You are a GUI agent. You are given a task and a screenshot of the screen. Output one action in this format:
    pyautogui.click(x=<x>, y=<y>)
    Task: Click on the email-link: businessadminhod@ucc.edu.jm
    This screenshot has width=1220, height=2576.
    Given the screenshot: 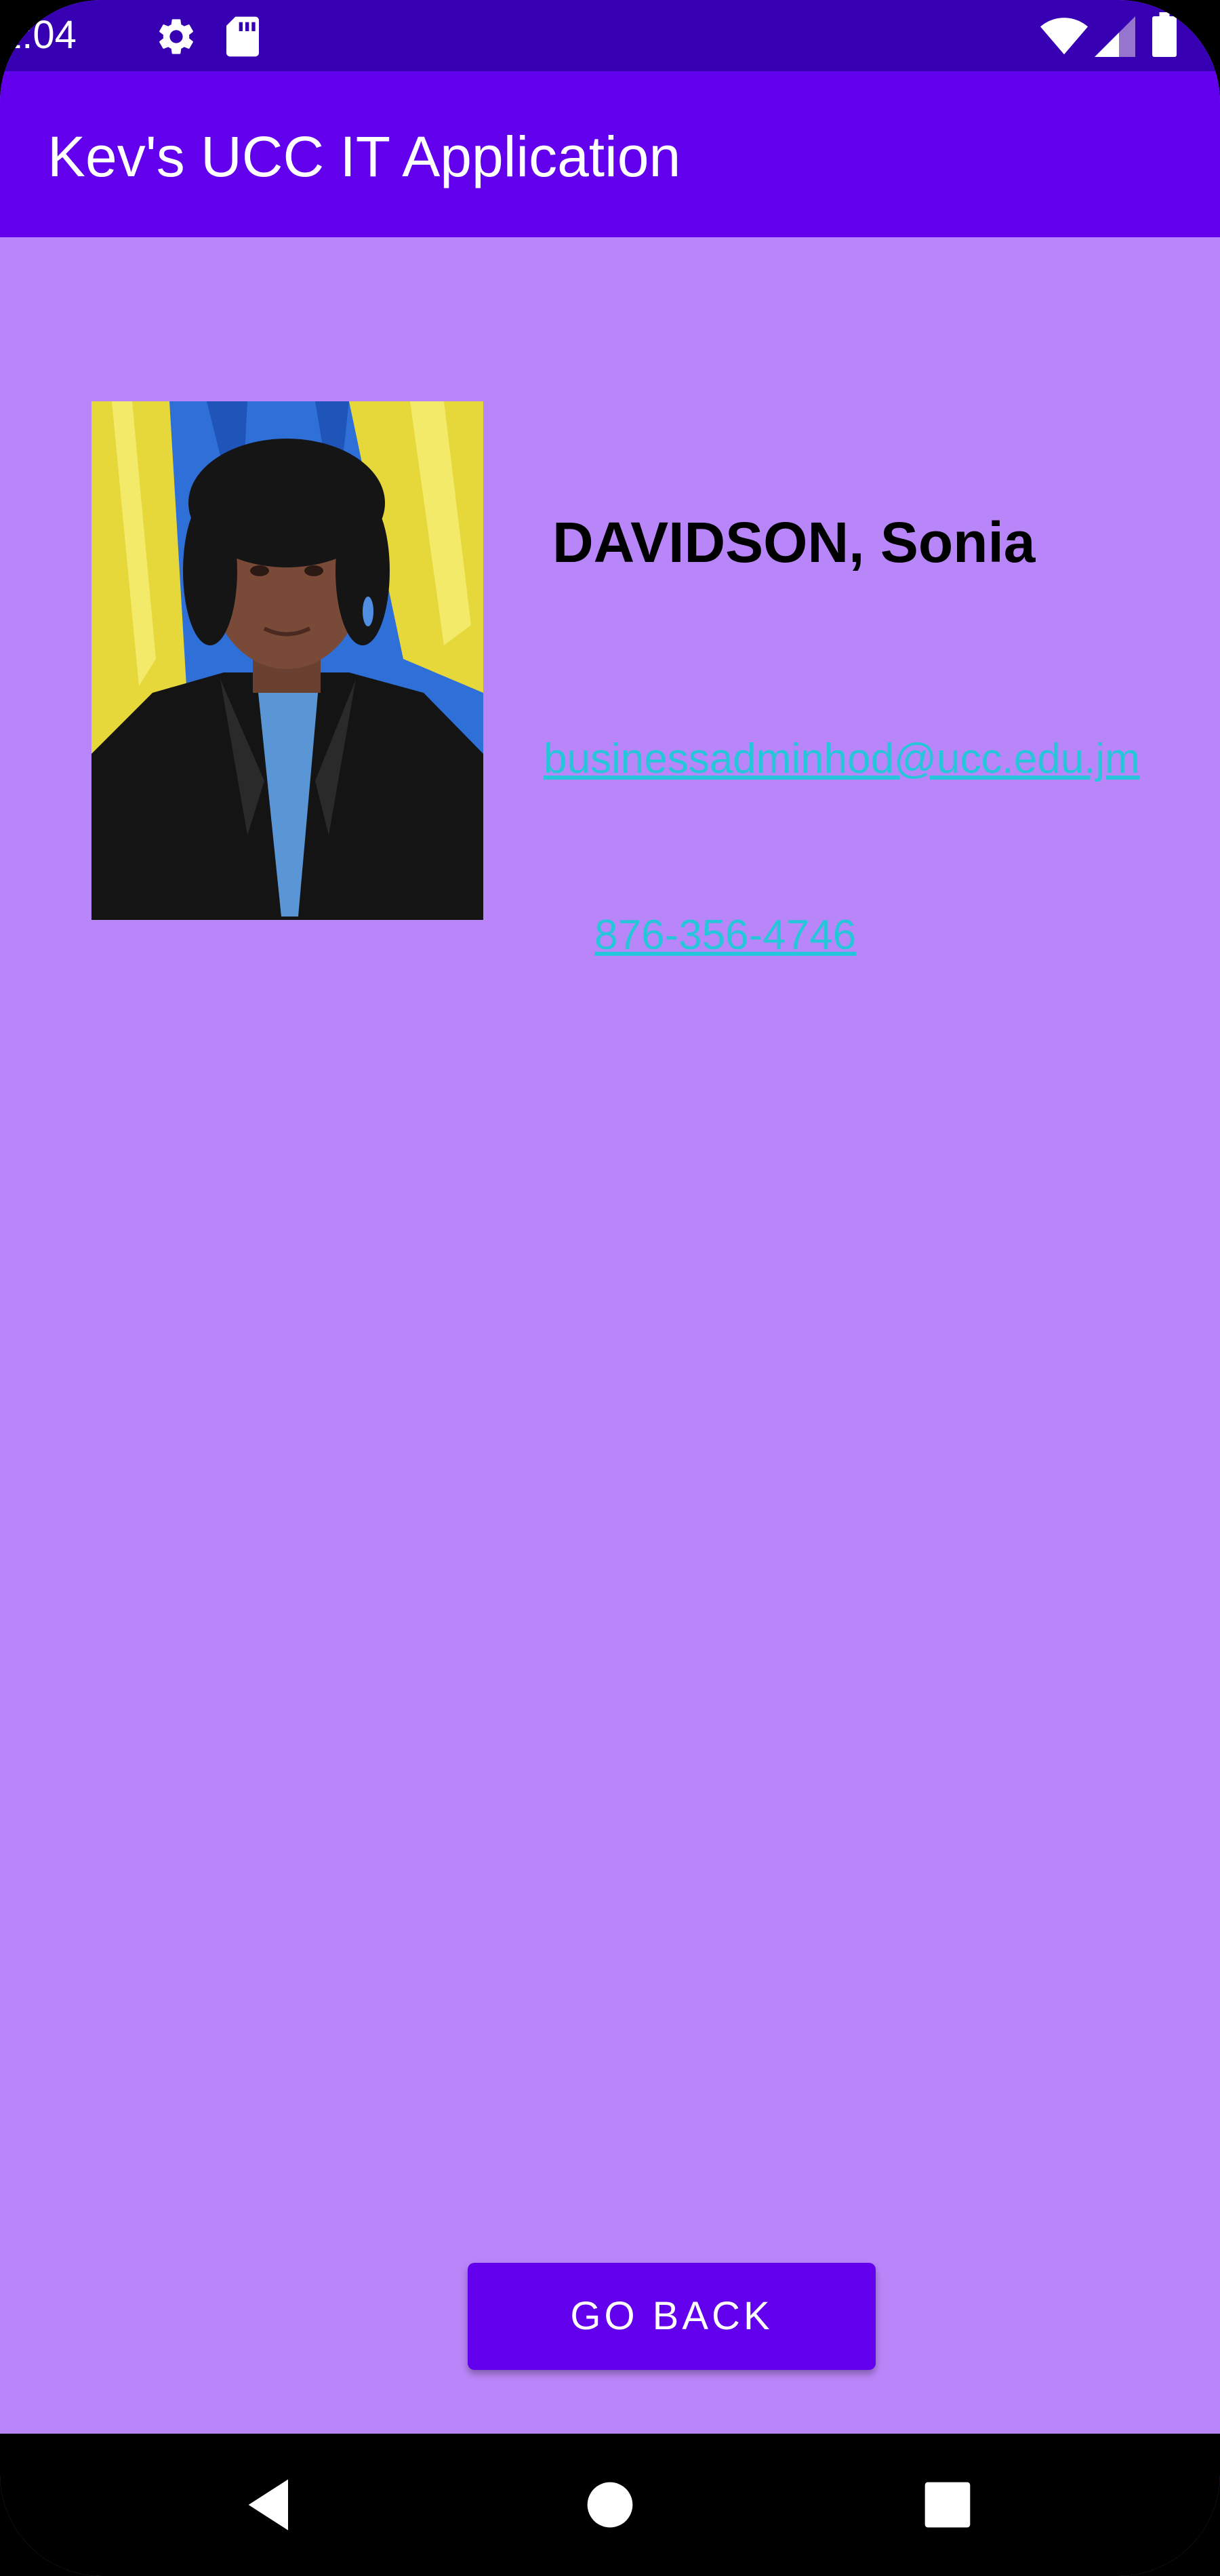 What is the action you would take?
    pyautogui.click(x=842, y=759)
    